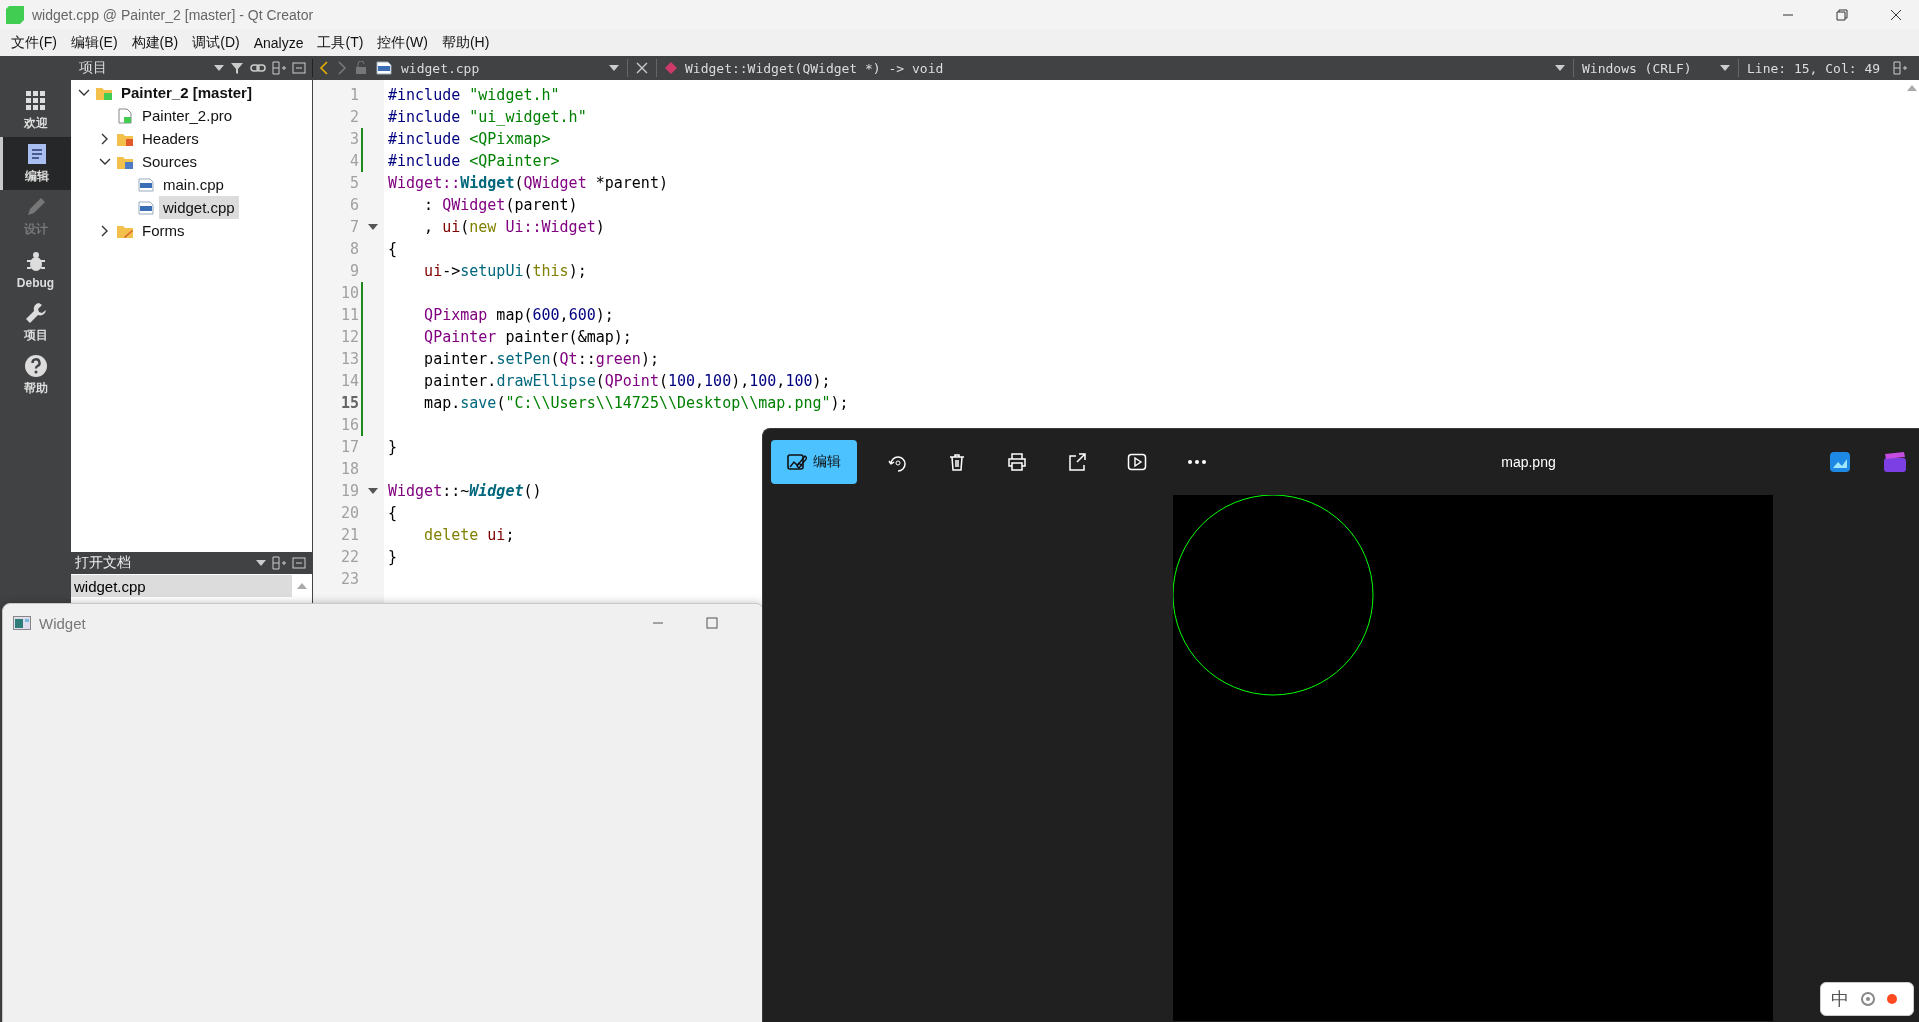 Image resolution: width=1919 pixels, height=1022 pixels. I want to click on edit-button: 编辑, so click(814, 462).